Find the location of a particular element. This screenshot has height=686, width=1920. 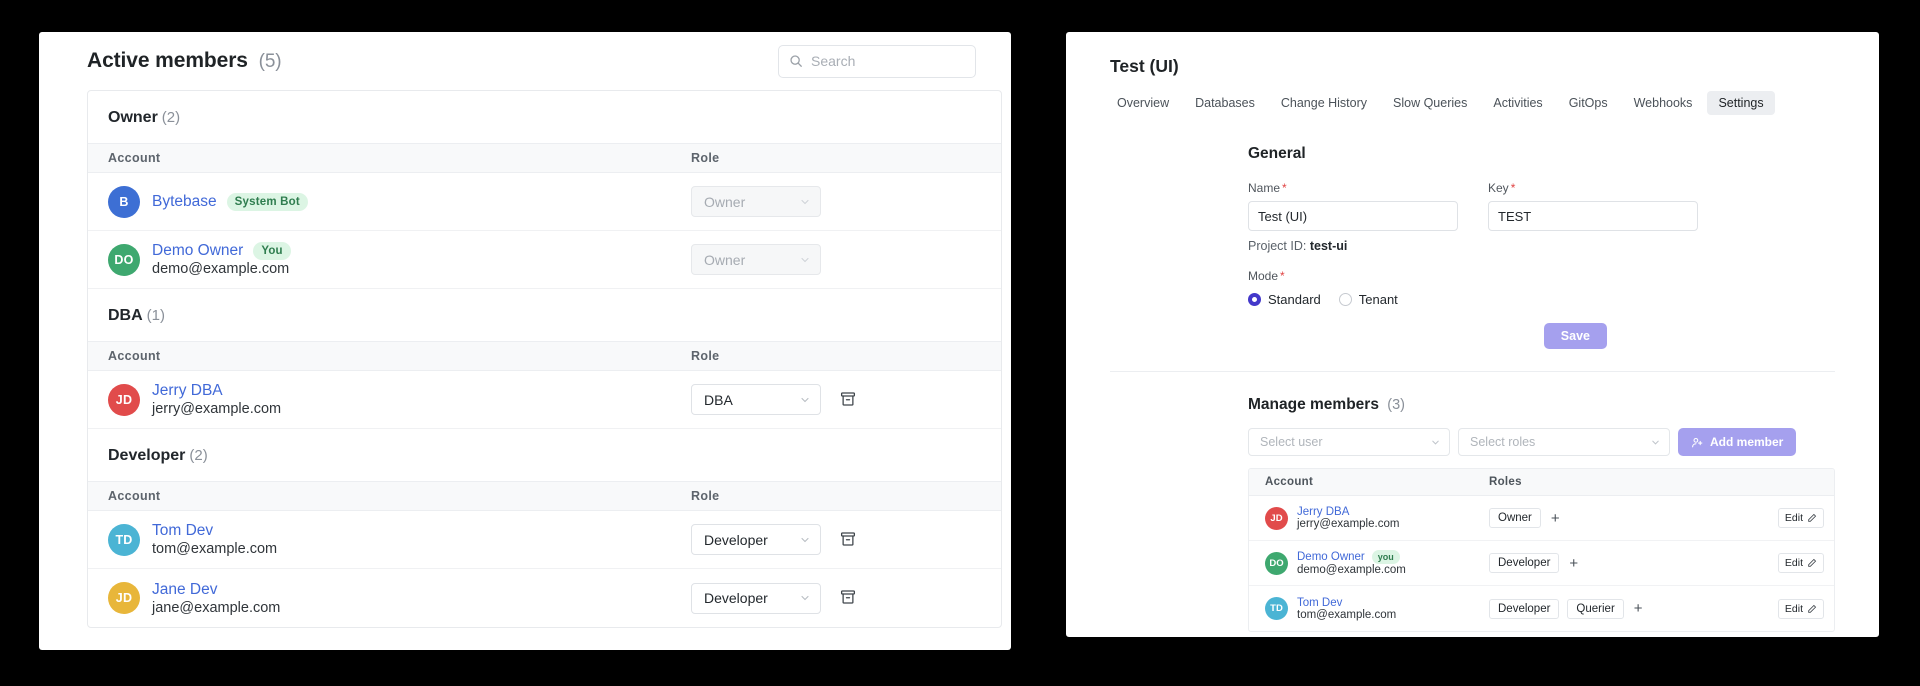

member-group-name: Developer is located at coordinates (147, 455).